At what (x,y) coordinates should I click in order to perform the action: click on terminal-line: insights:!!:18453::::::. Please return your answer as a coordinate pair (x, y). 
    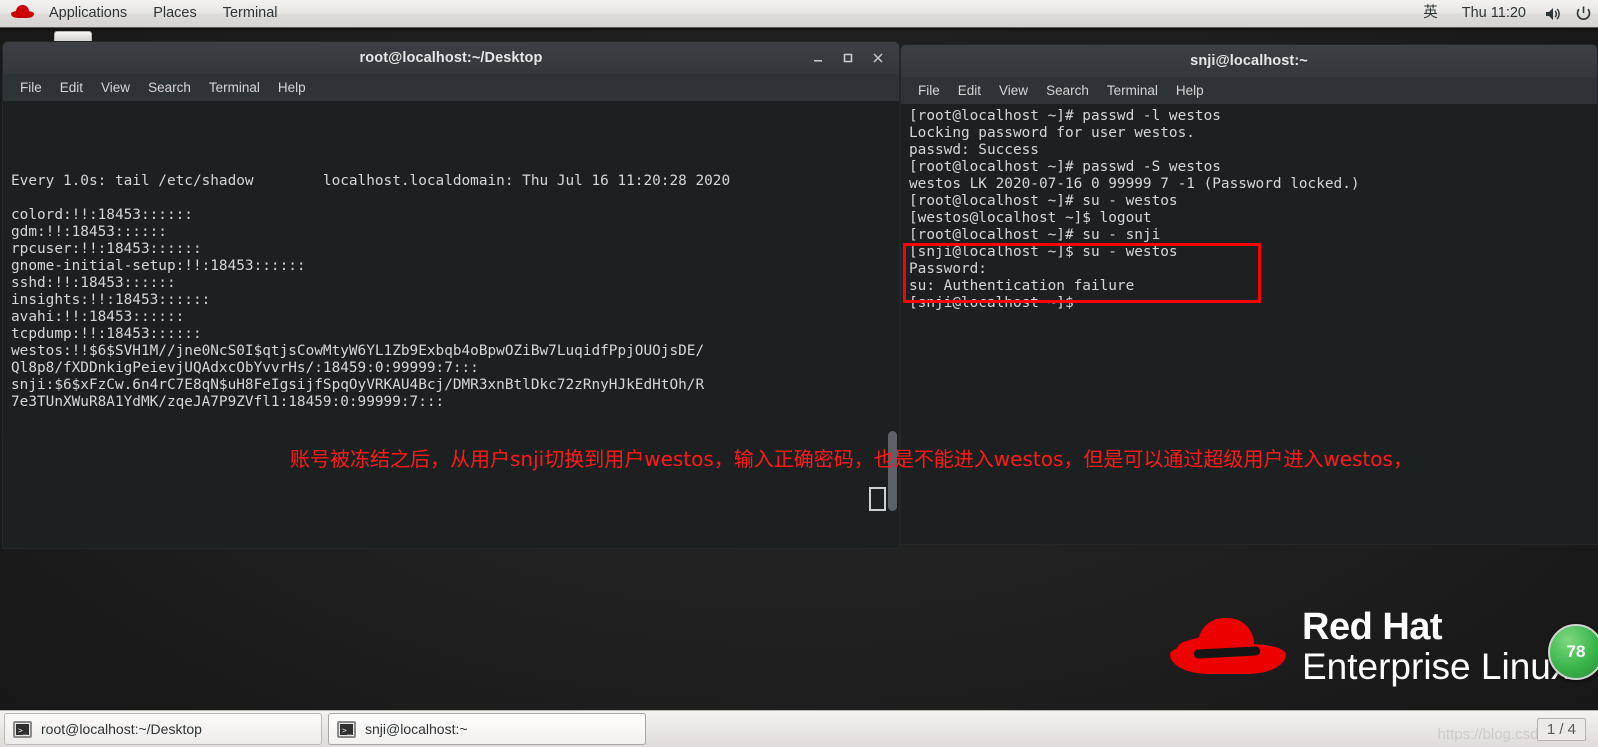
    Looking at the image, I should click on (111, 300).